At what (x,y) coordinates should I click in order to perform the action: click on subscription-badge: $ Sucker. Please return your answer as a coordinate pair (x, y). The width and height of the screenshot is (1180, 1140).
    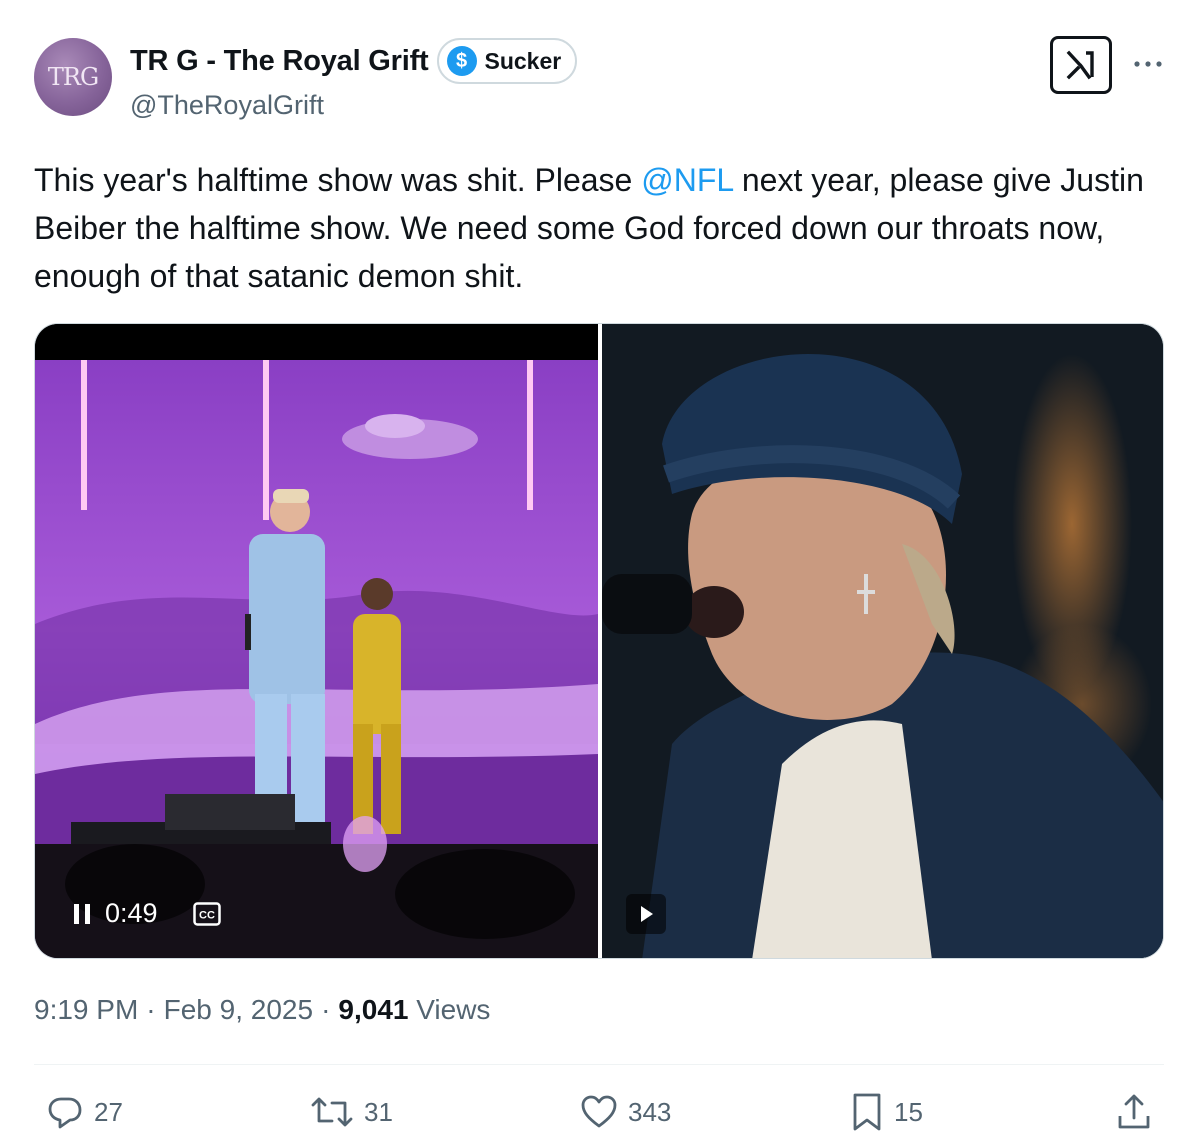
    Looking at the image, I should click on (507, 61).